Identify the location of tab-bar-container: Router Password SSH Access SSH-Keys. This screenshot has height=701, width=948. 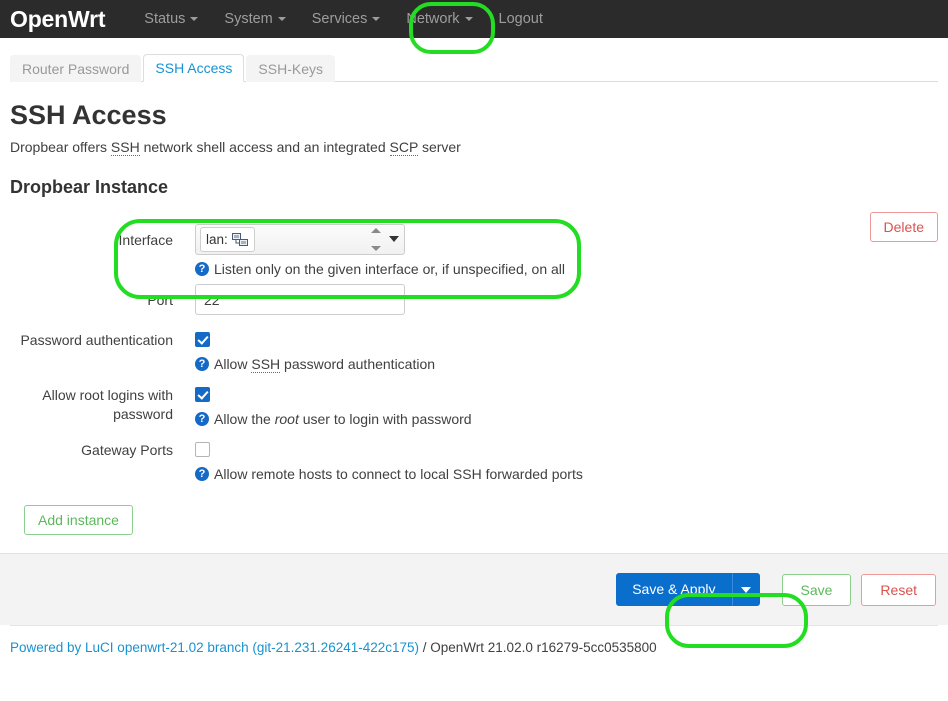
(474, 60).